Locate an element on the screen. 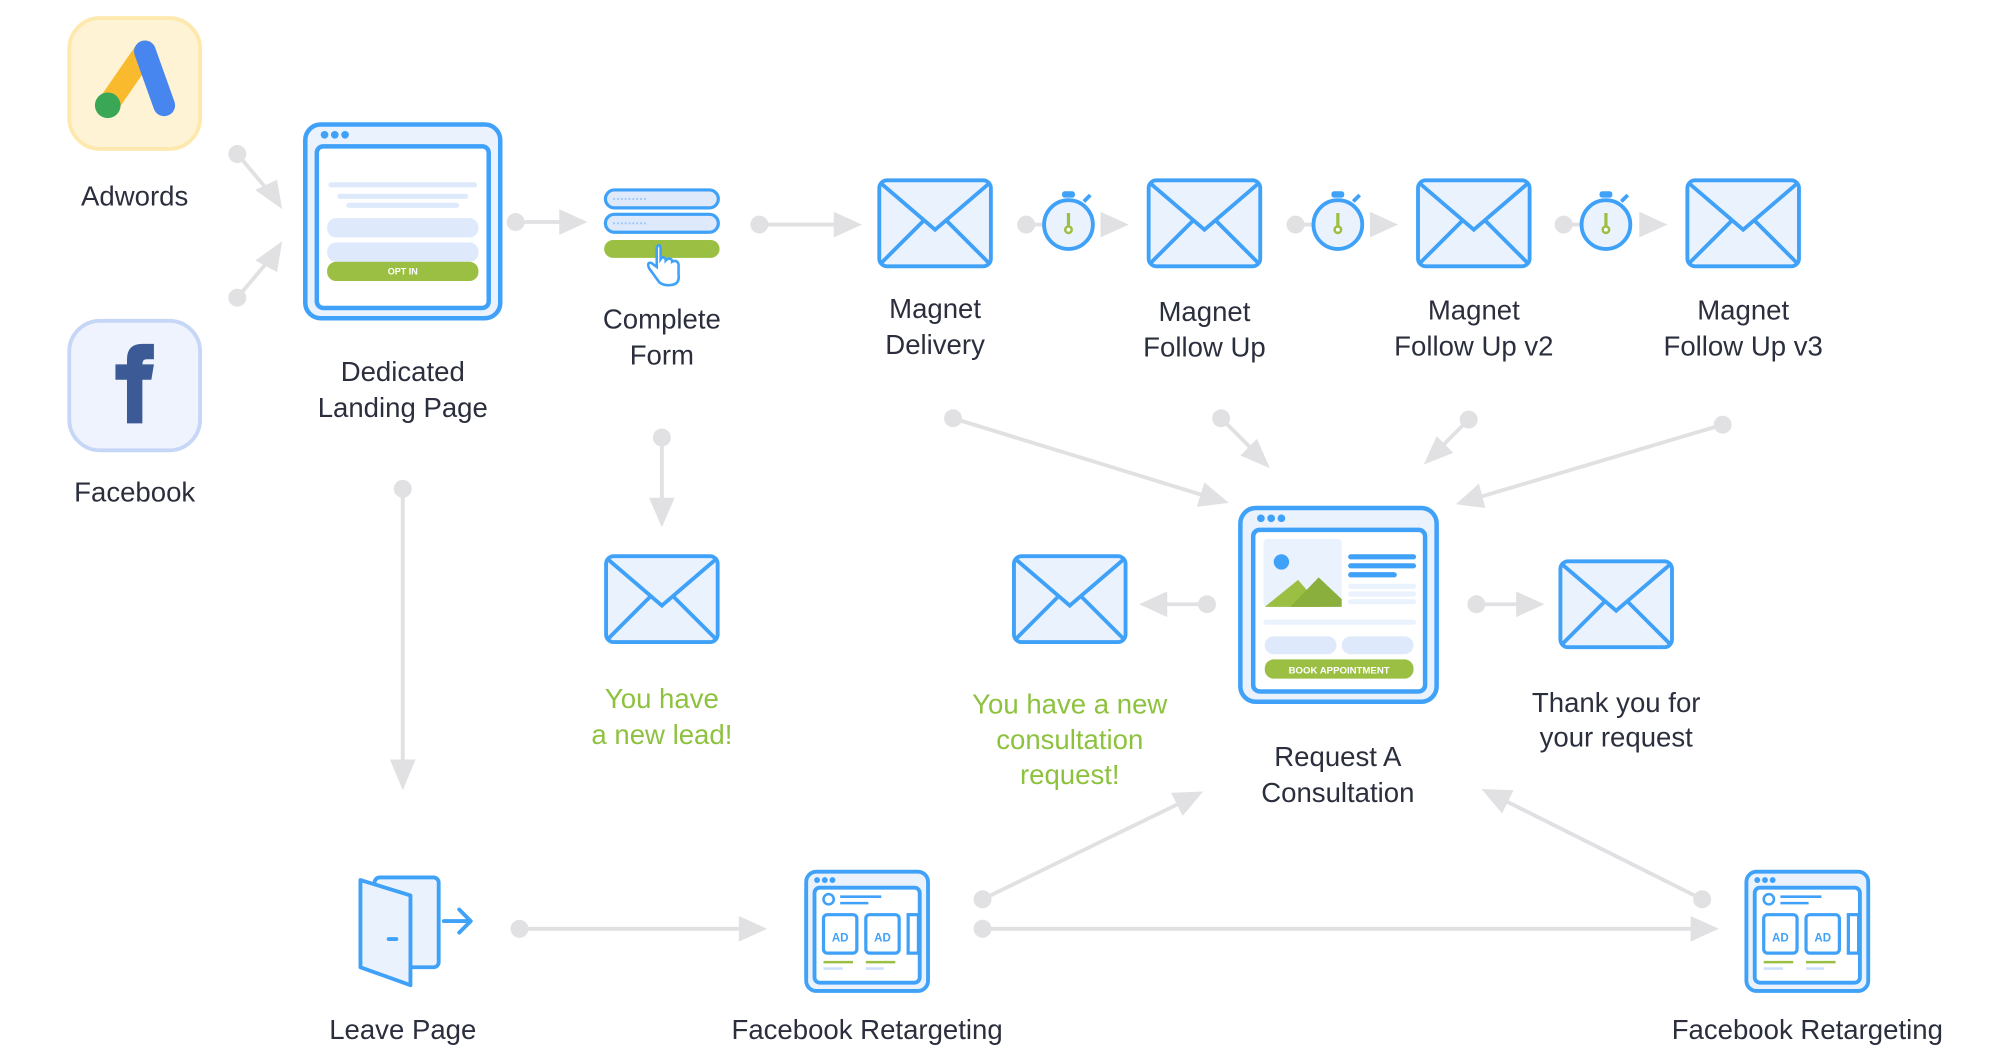  lead-label-line1: You have is located at coordinates (662, 698).